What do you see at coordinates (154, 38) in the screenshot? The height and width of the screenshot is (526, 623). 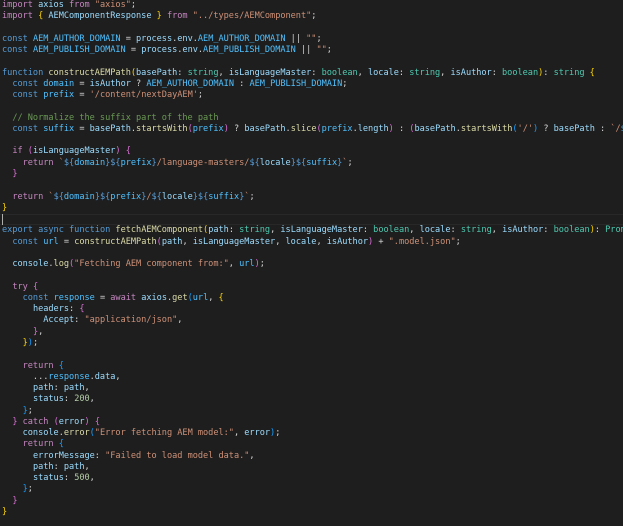 I see `code-token: process` at bounding box center [154, 38].